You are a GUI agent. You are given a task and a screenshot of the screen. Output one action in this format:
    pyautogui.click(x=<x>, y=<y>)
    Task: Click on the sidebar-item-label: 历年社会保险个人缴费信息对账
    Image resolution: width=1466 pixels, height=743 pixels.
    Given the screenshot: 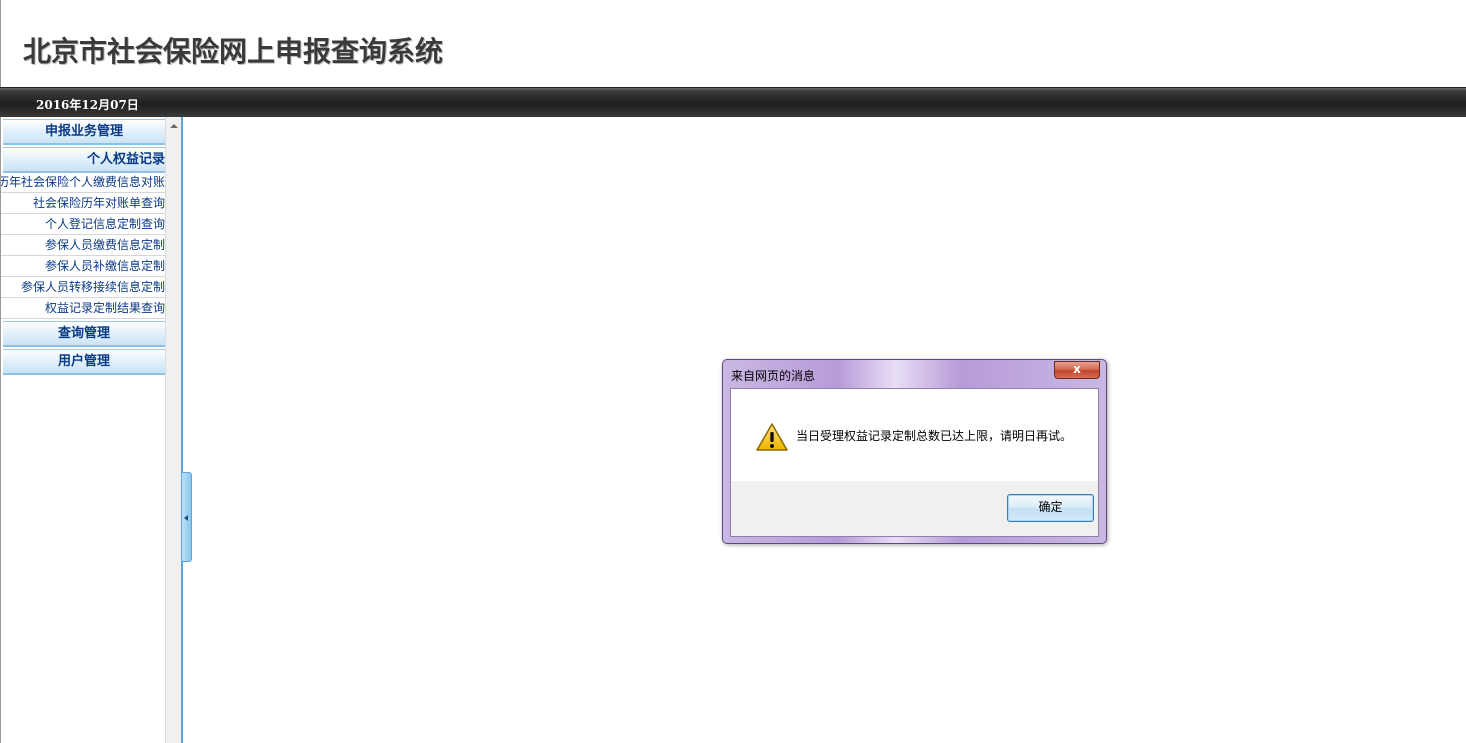 What is the action you would take?
    pyautogui.click(x=83, y=182)
    